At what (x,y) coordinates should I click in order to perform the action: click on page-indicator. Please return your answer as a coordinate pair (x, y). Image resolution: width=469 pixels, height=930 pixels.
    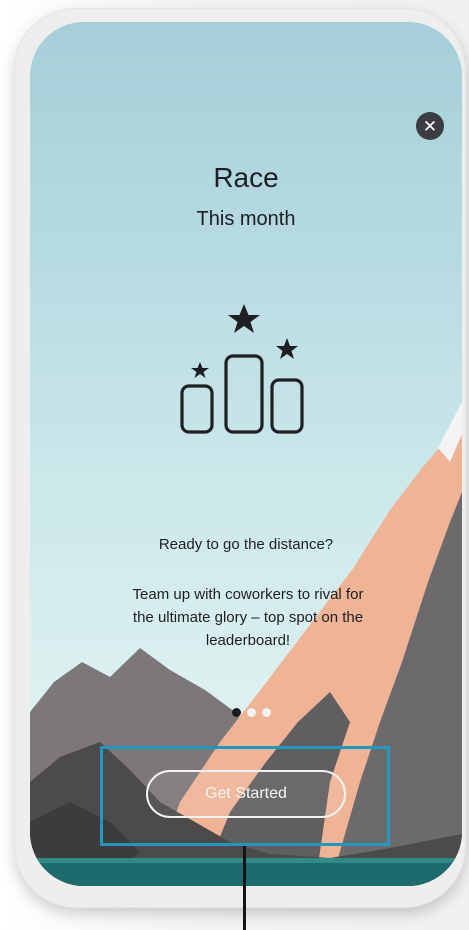
    Looking at the image, I should click on (251, 712).